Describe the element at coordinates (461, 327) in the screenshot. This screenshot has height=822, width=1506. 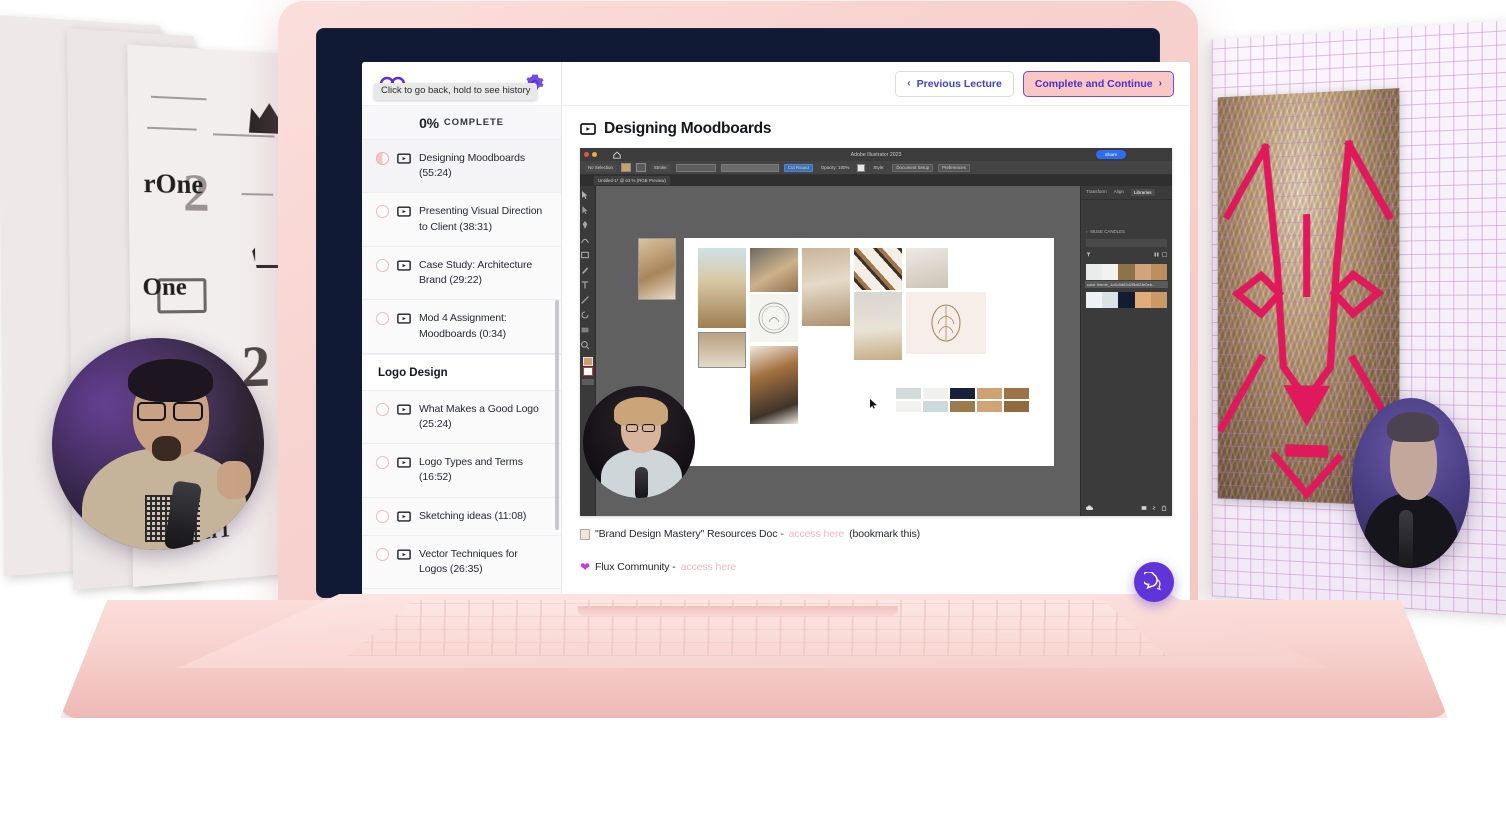
I see `lesson-item-mod4-assignment: Mod 4 Assignment: Moodboards (0:34)` at that location.